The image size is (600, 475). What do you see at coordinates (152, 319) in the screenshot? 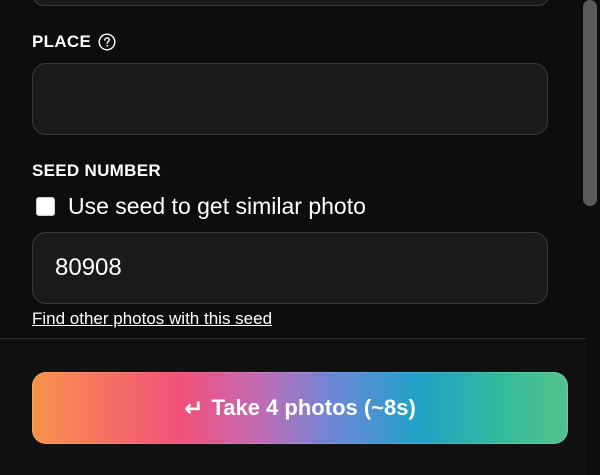
I see `find-photos-with-seed-link: Find other photos with this seed` at bounding box center [152, 319].